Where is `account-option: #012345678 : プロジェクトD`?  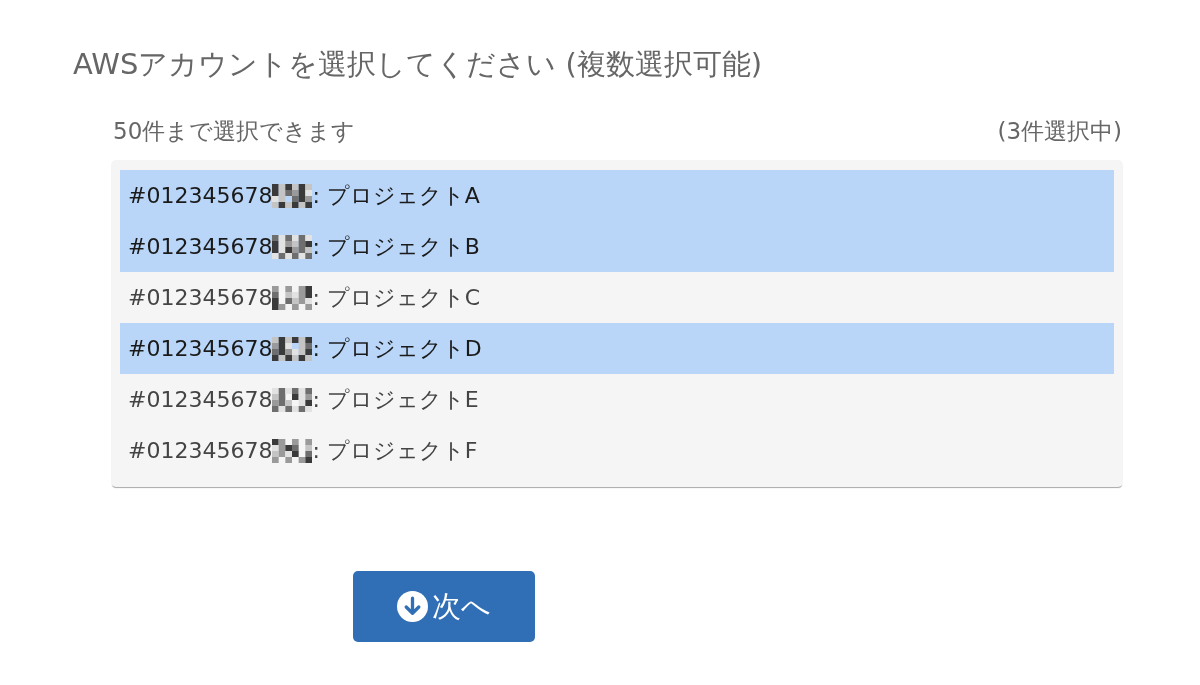 account-option: #012345678 : プロジェクトD is located at coordinates (617, 348).